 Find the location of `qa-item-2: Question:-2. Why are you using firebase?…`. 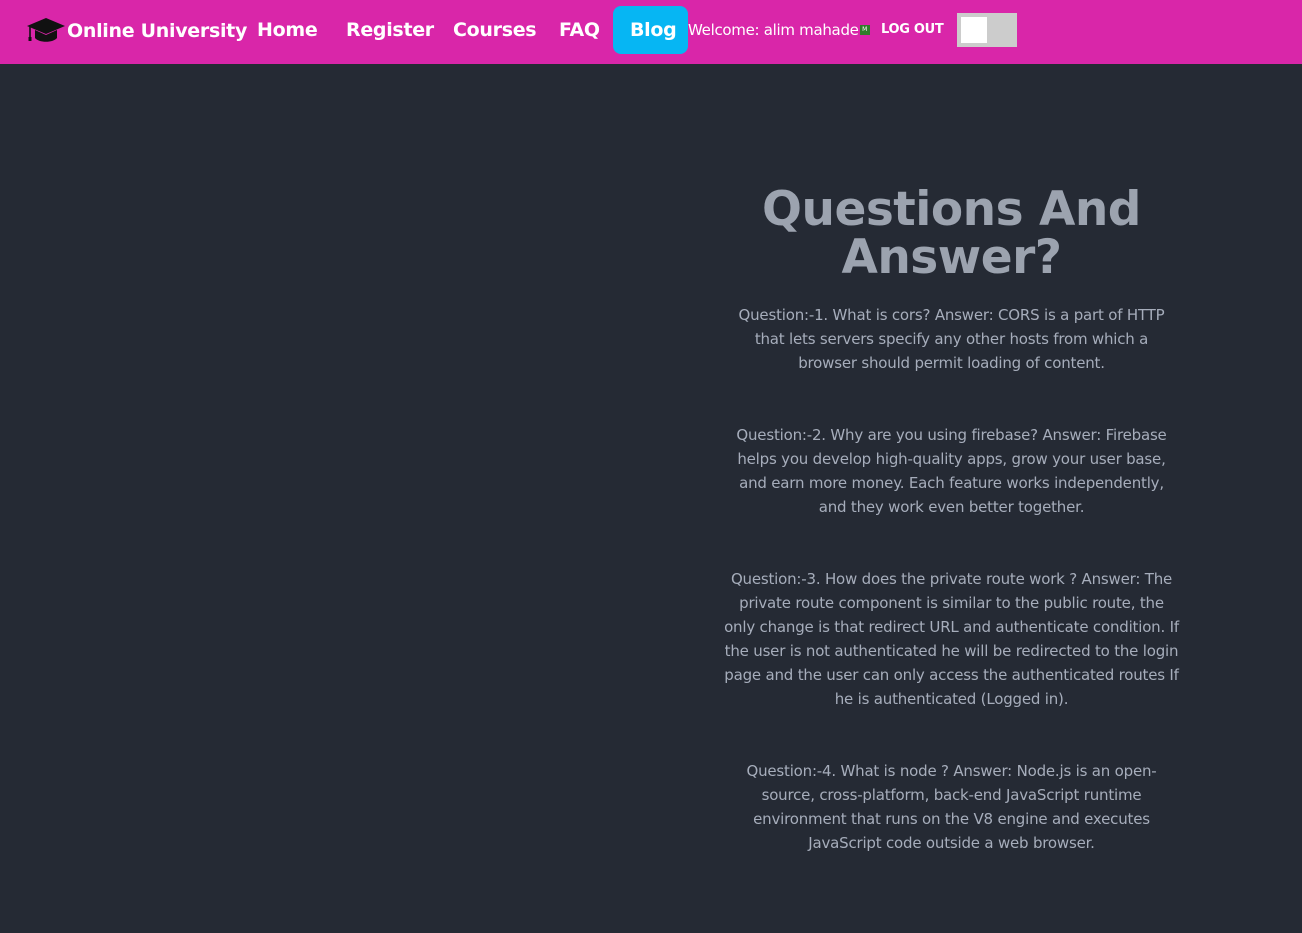

qa-item-2: Question:-2. Why are you using firebase?… is located at coordinates (951, 471).